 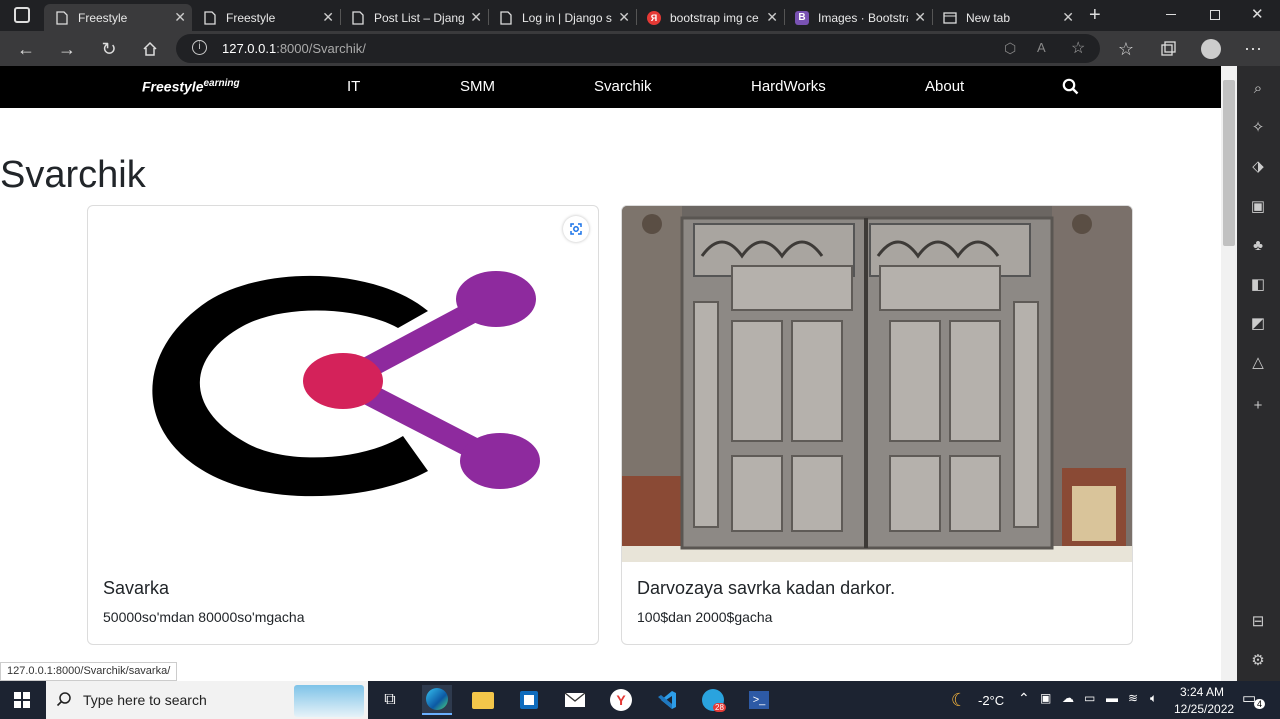 What do you see at coordinates (567, 17) in the screenshot?
I see `tab-title: Log in | Django si` at bounding box center [567, 17].